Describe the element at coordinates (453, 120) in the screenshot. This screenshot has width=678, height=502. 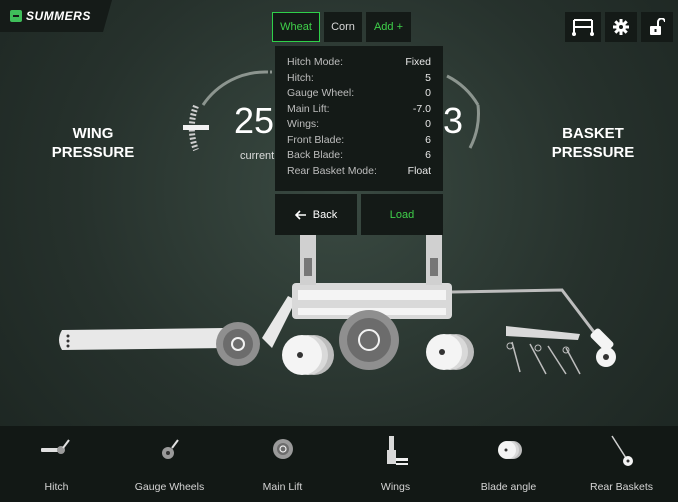
I see `basket-pressure-value: 3` at that location.